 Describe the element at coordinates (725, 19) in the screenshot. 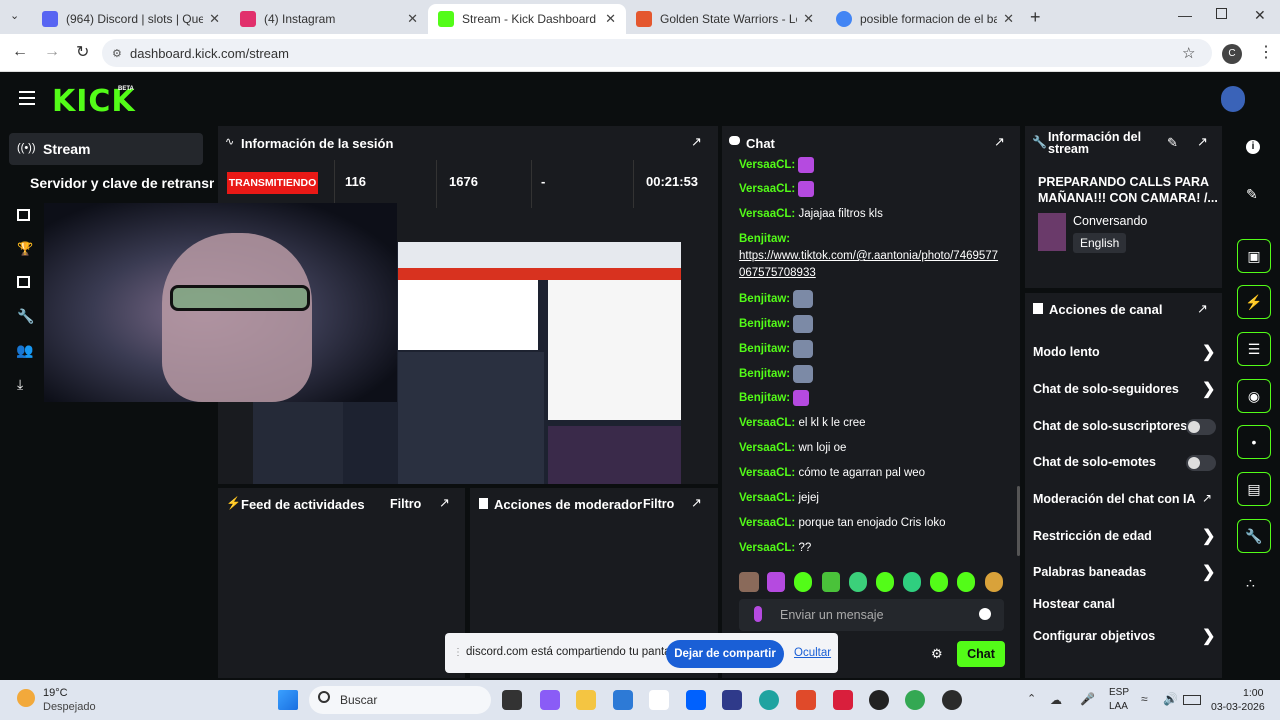

I see `browser-tab-warriors: Golden State Warriors - Los Ang ✕` at that location.